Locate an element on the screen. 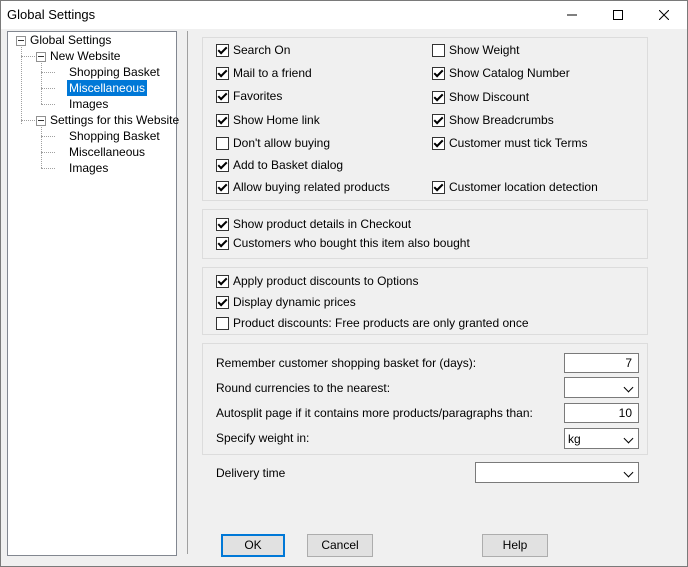 The height and width of the screenshot is (567, 688). tree-node-global-settings: Global Settings is located at coordinates (70, 40).